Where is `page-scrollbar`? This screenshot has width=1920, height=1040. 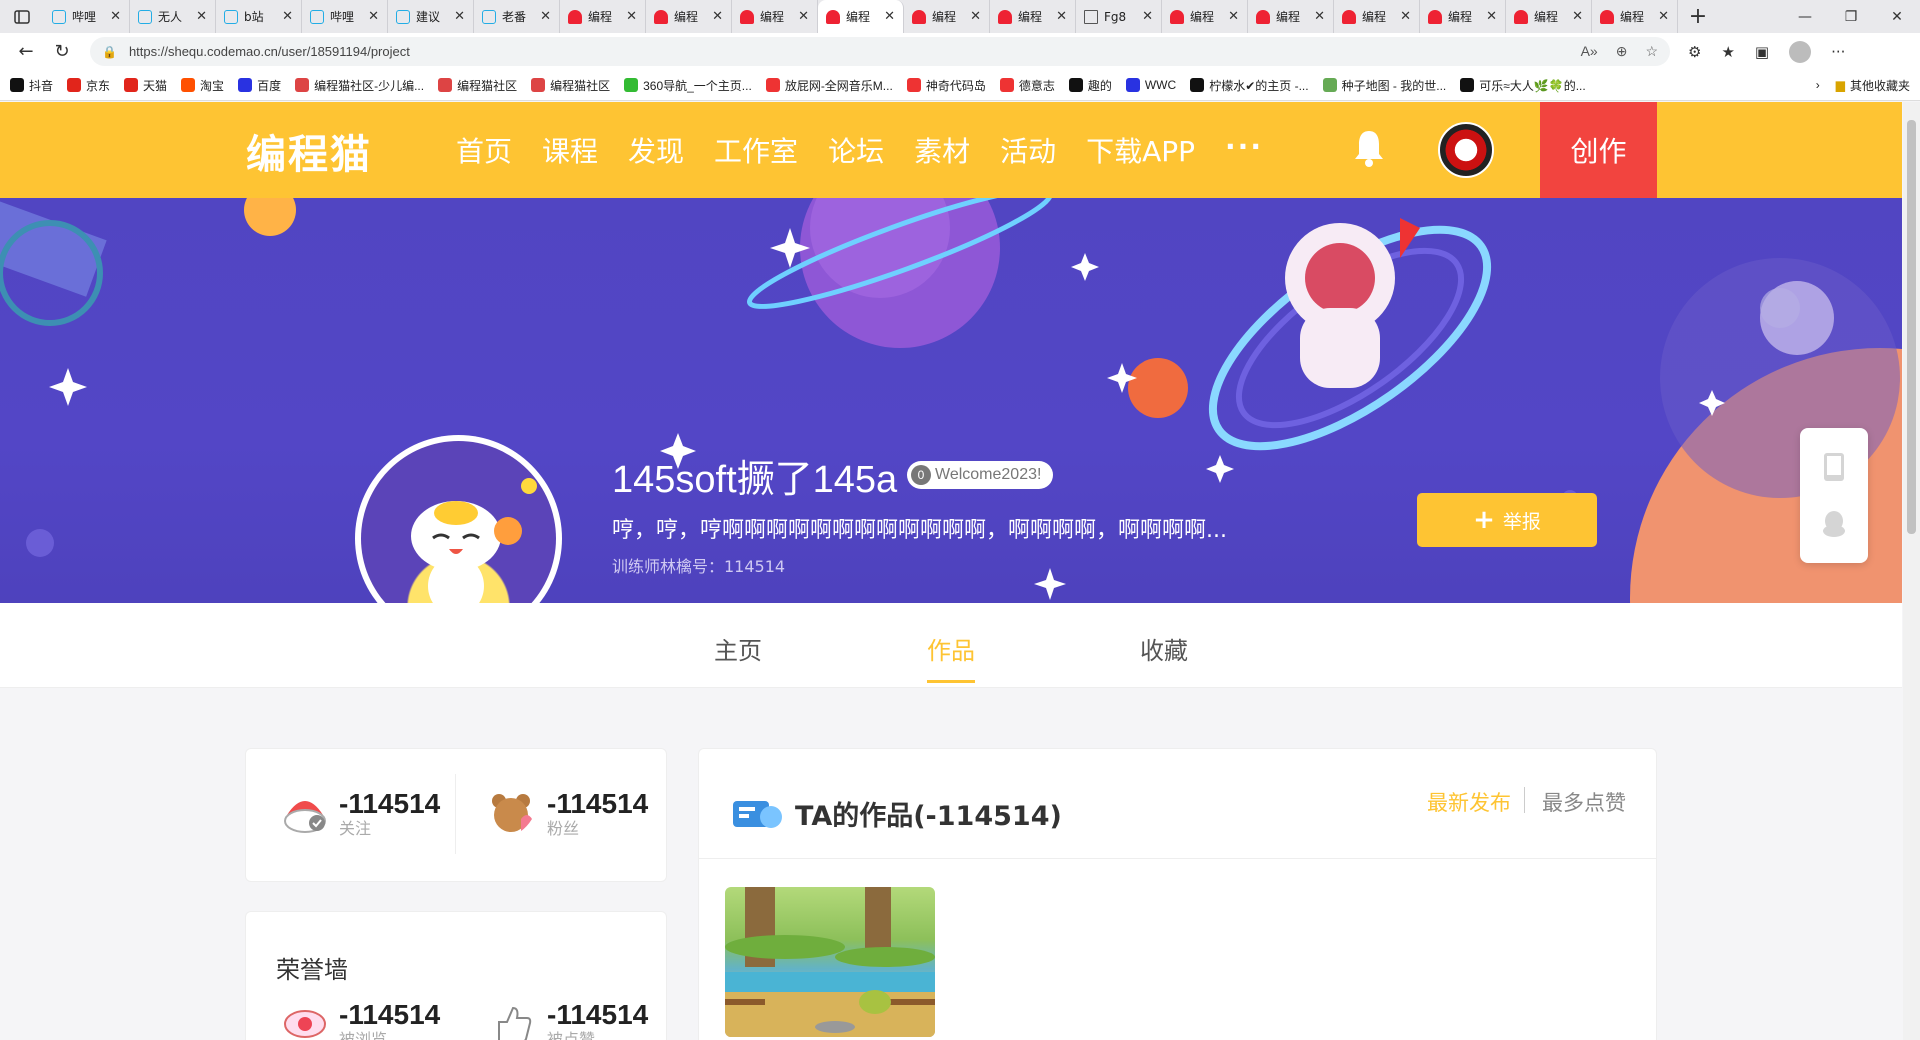 page-scrollbar is located at coordinates (1911, 571).